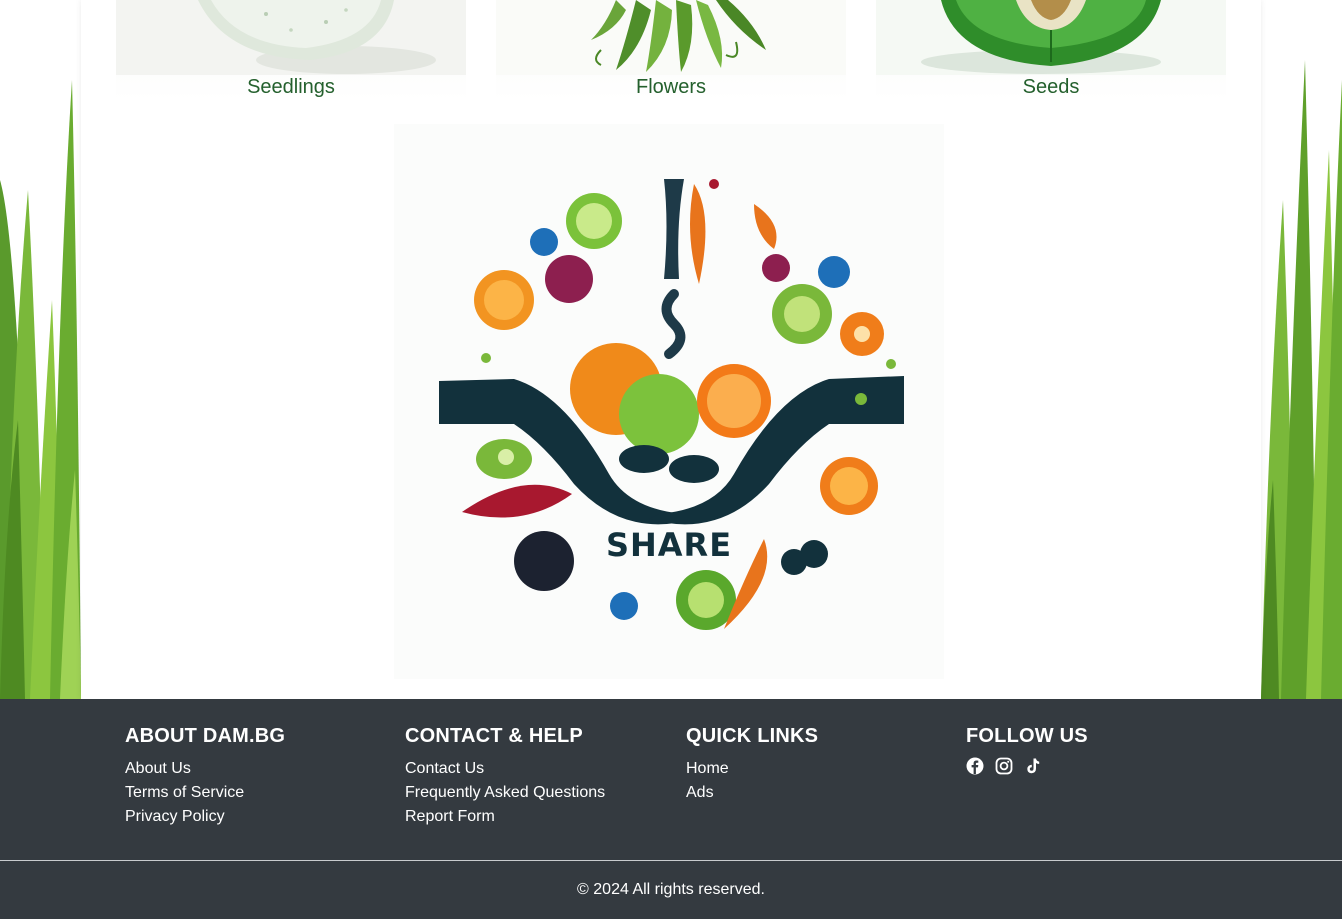 The height and width of the screenshot is (919, 1342). I want to click on report-form-link: Report Form, so click(540, 817).